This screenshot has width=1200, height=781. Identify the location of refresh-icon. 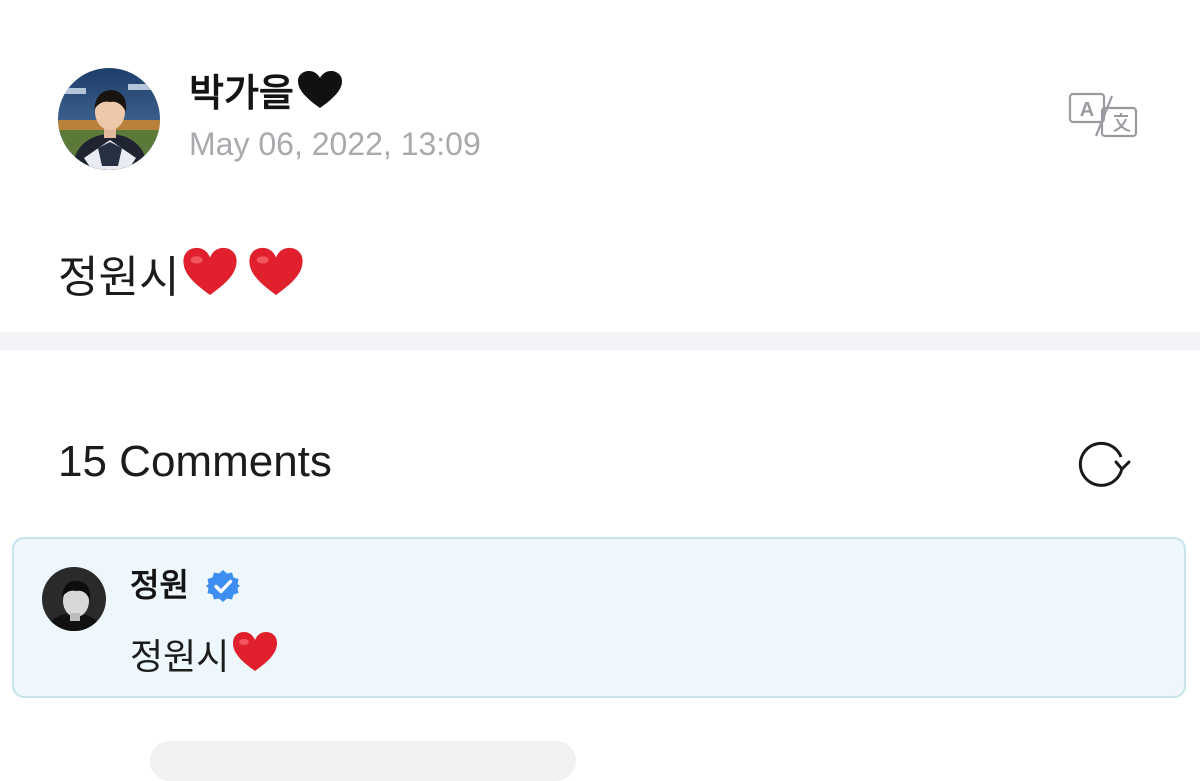
(1104, 464).